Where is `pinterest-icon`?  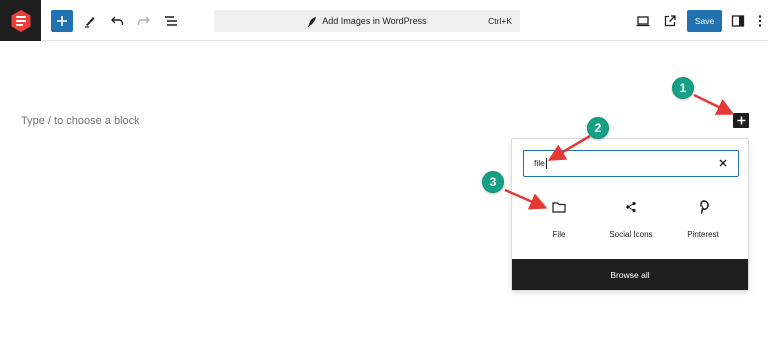 pinterest-icon is located at coordinates (704, 207).